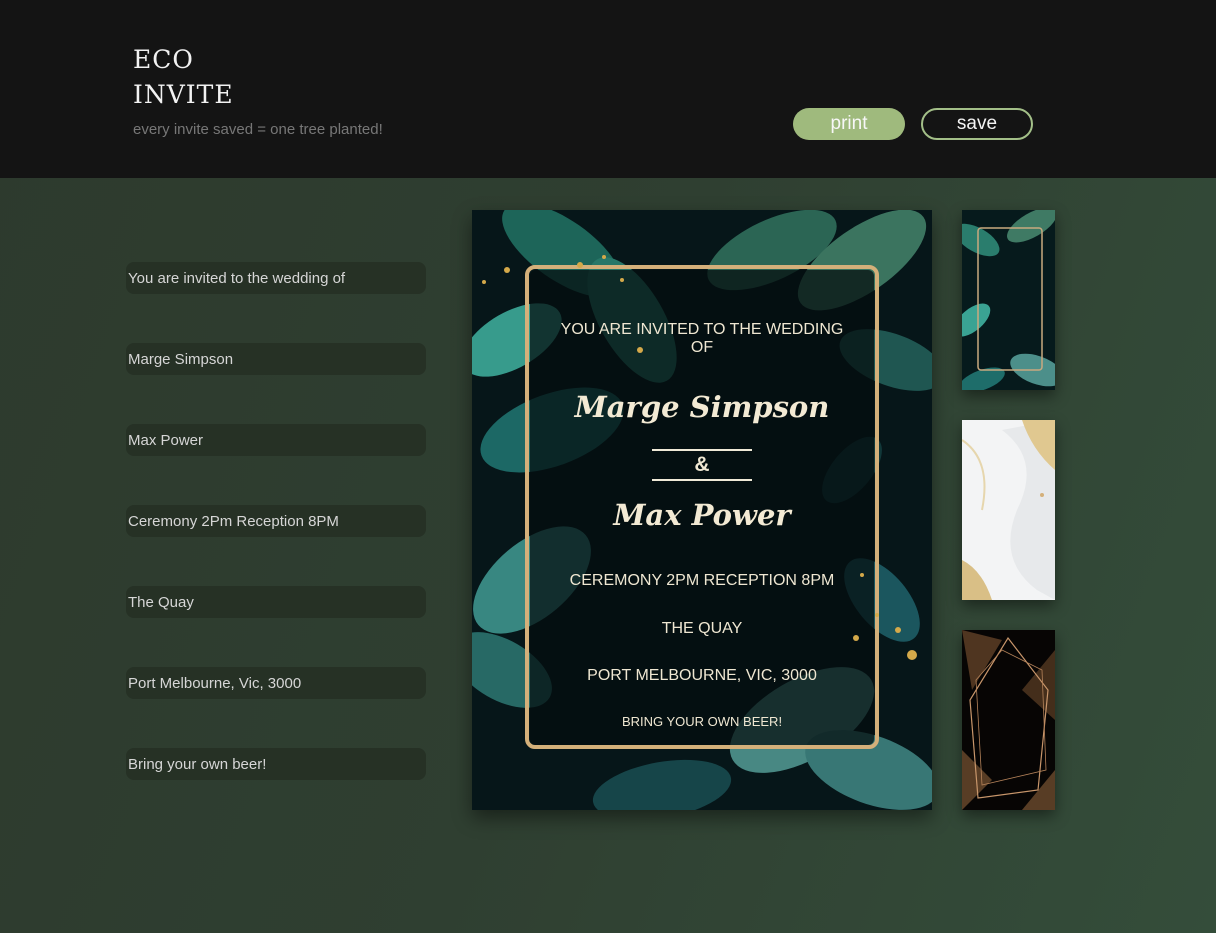 This screenshot has width=1216, height=933. I want to click on preview-ampersand: &, so click(702, 464).